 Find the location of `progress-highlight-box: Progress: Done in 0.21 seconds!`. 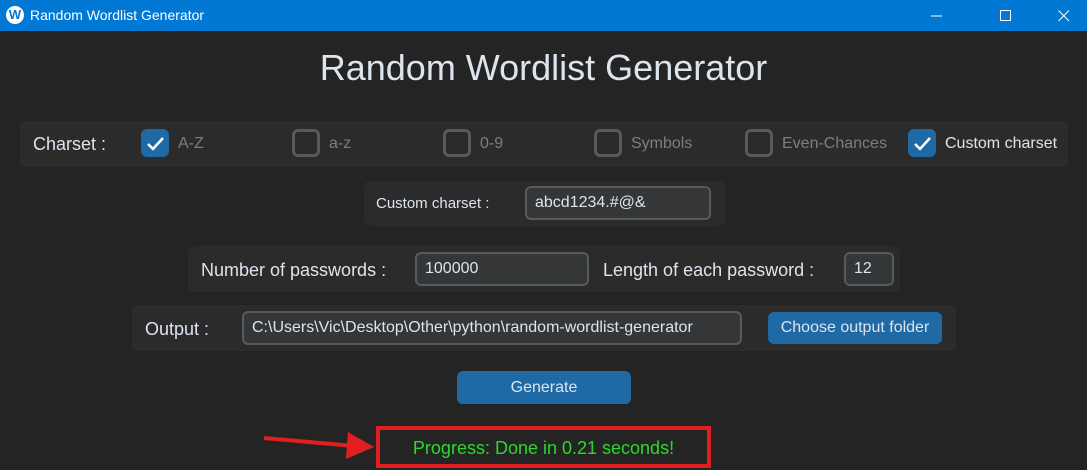

progress-highlight-box: Progress: Done in 0.21 seconds! is located at coordinates (543, 447).